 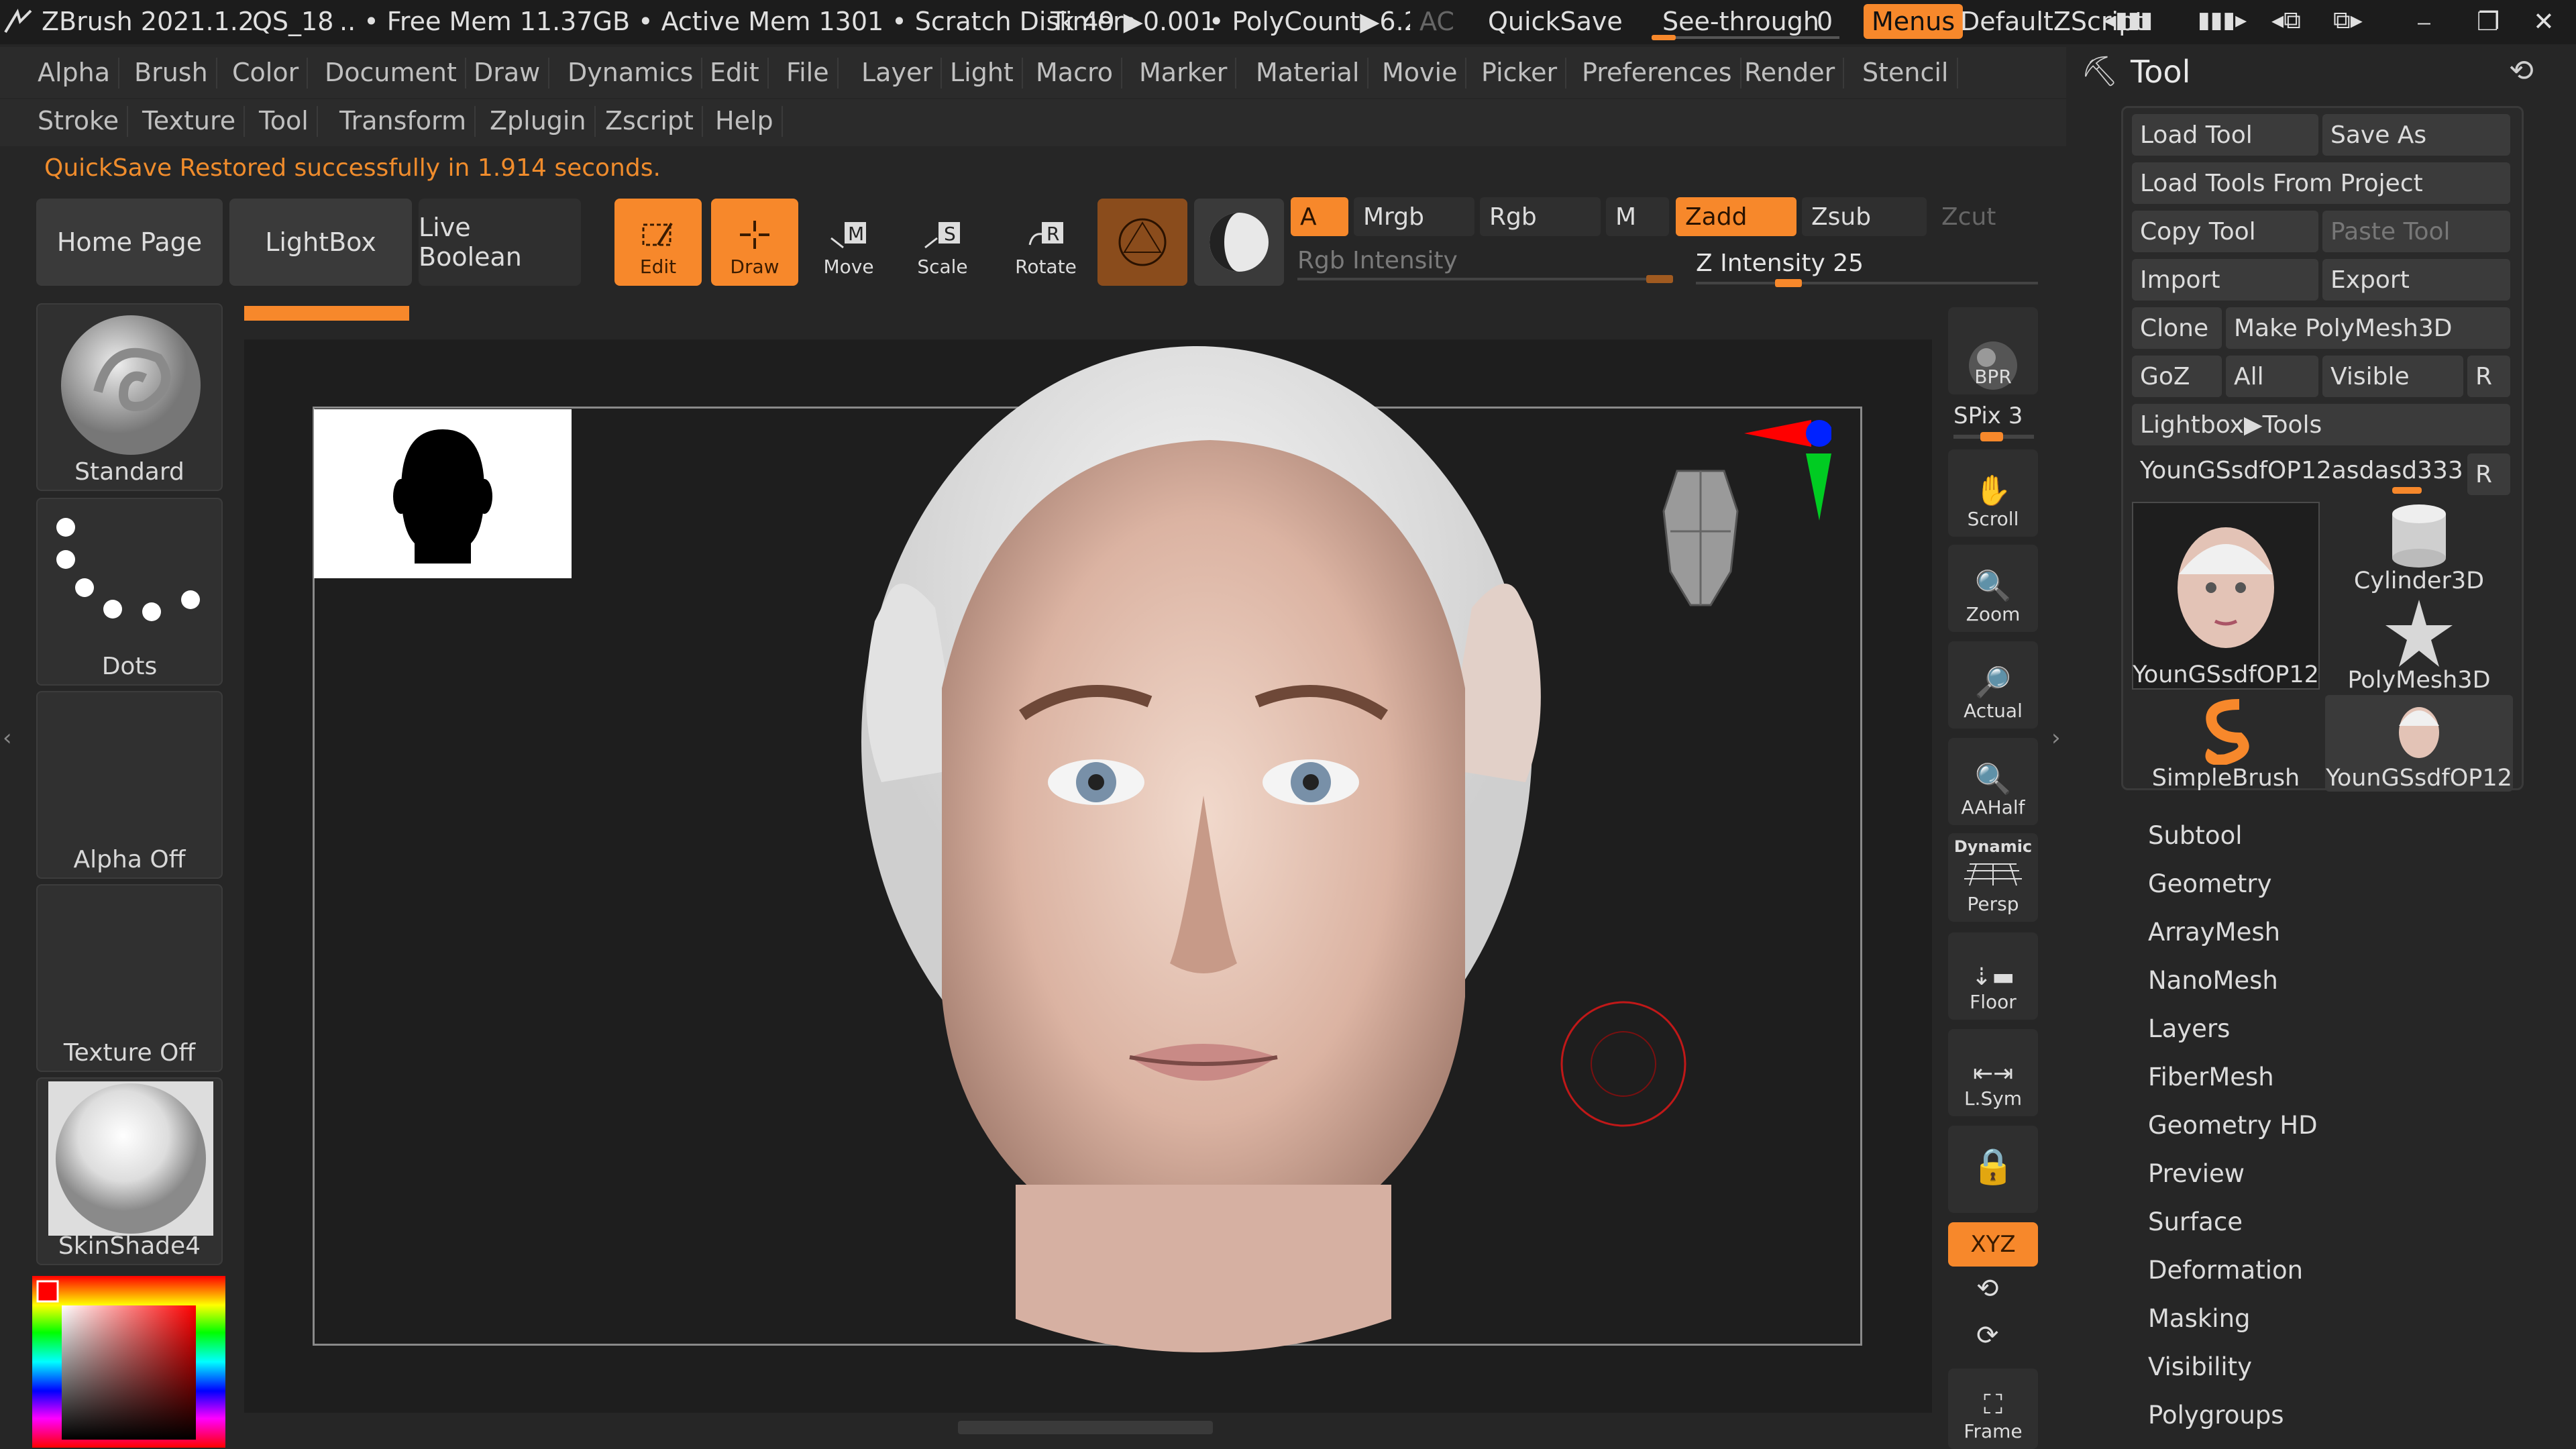 What do you see at coordinates (1239, 242) in the screenshot?
I see `material-preview-button` at bounding box center [1239, 242].